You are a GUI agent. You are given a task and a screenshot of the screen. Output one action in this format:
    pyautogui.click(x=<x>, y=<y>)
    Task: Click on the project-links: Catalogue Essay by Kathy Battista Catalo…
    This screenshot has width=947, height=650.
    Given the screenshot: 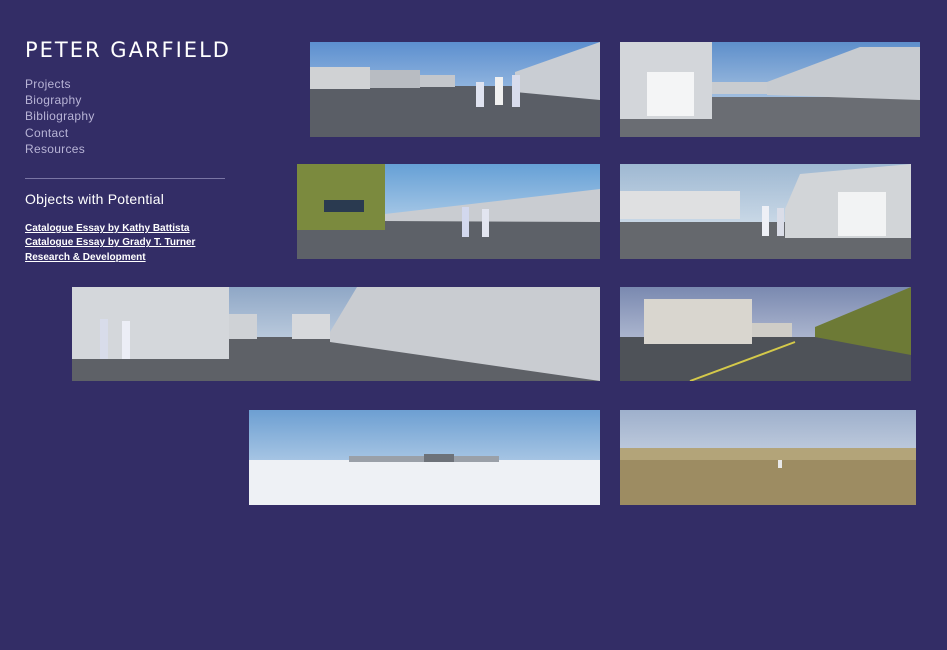 What is the action you would take?
    pyautogui.click(x=110, y=243)
    